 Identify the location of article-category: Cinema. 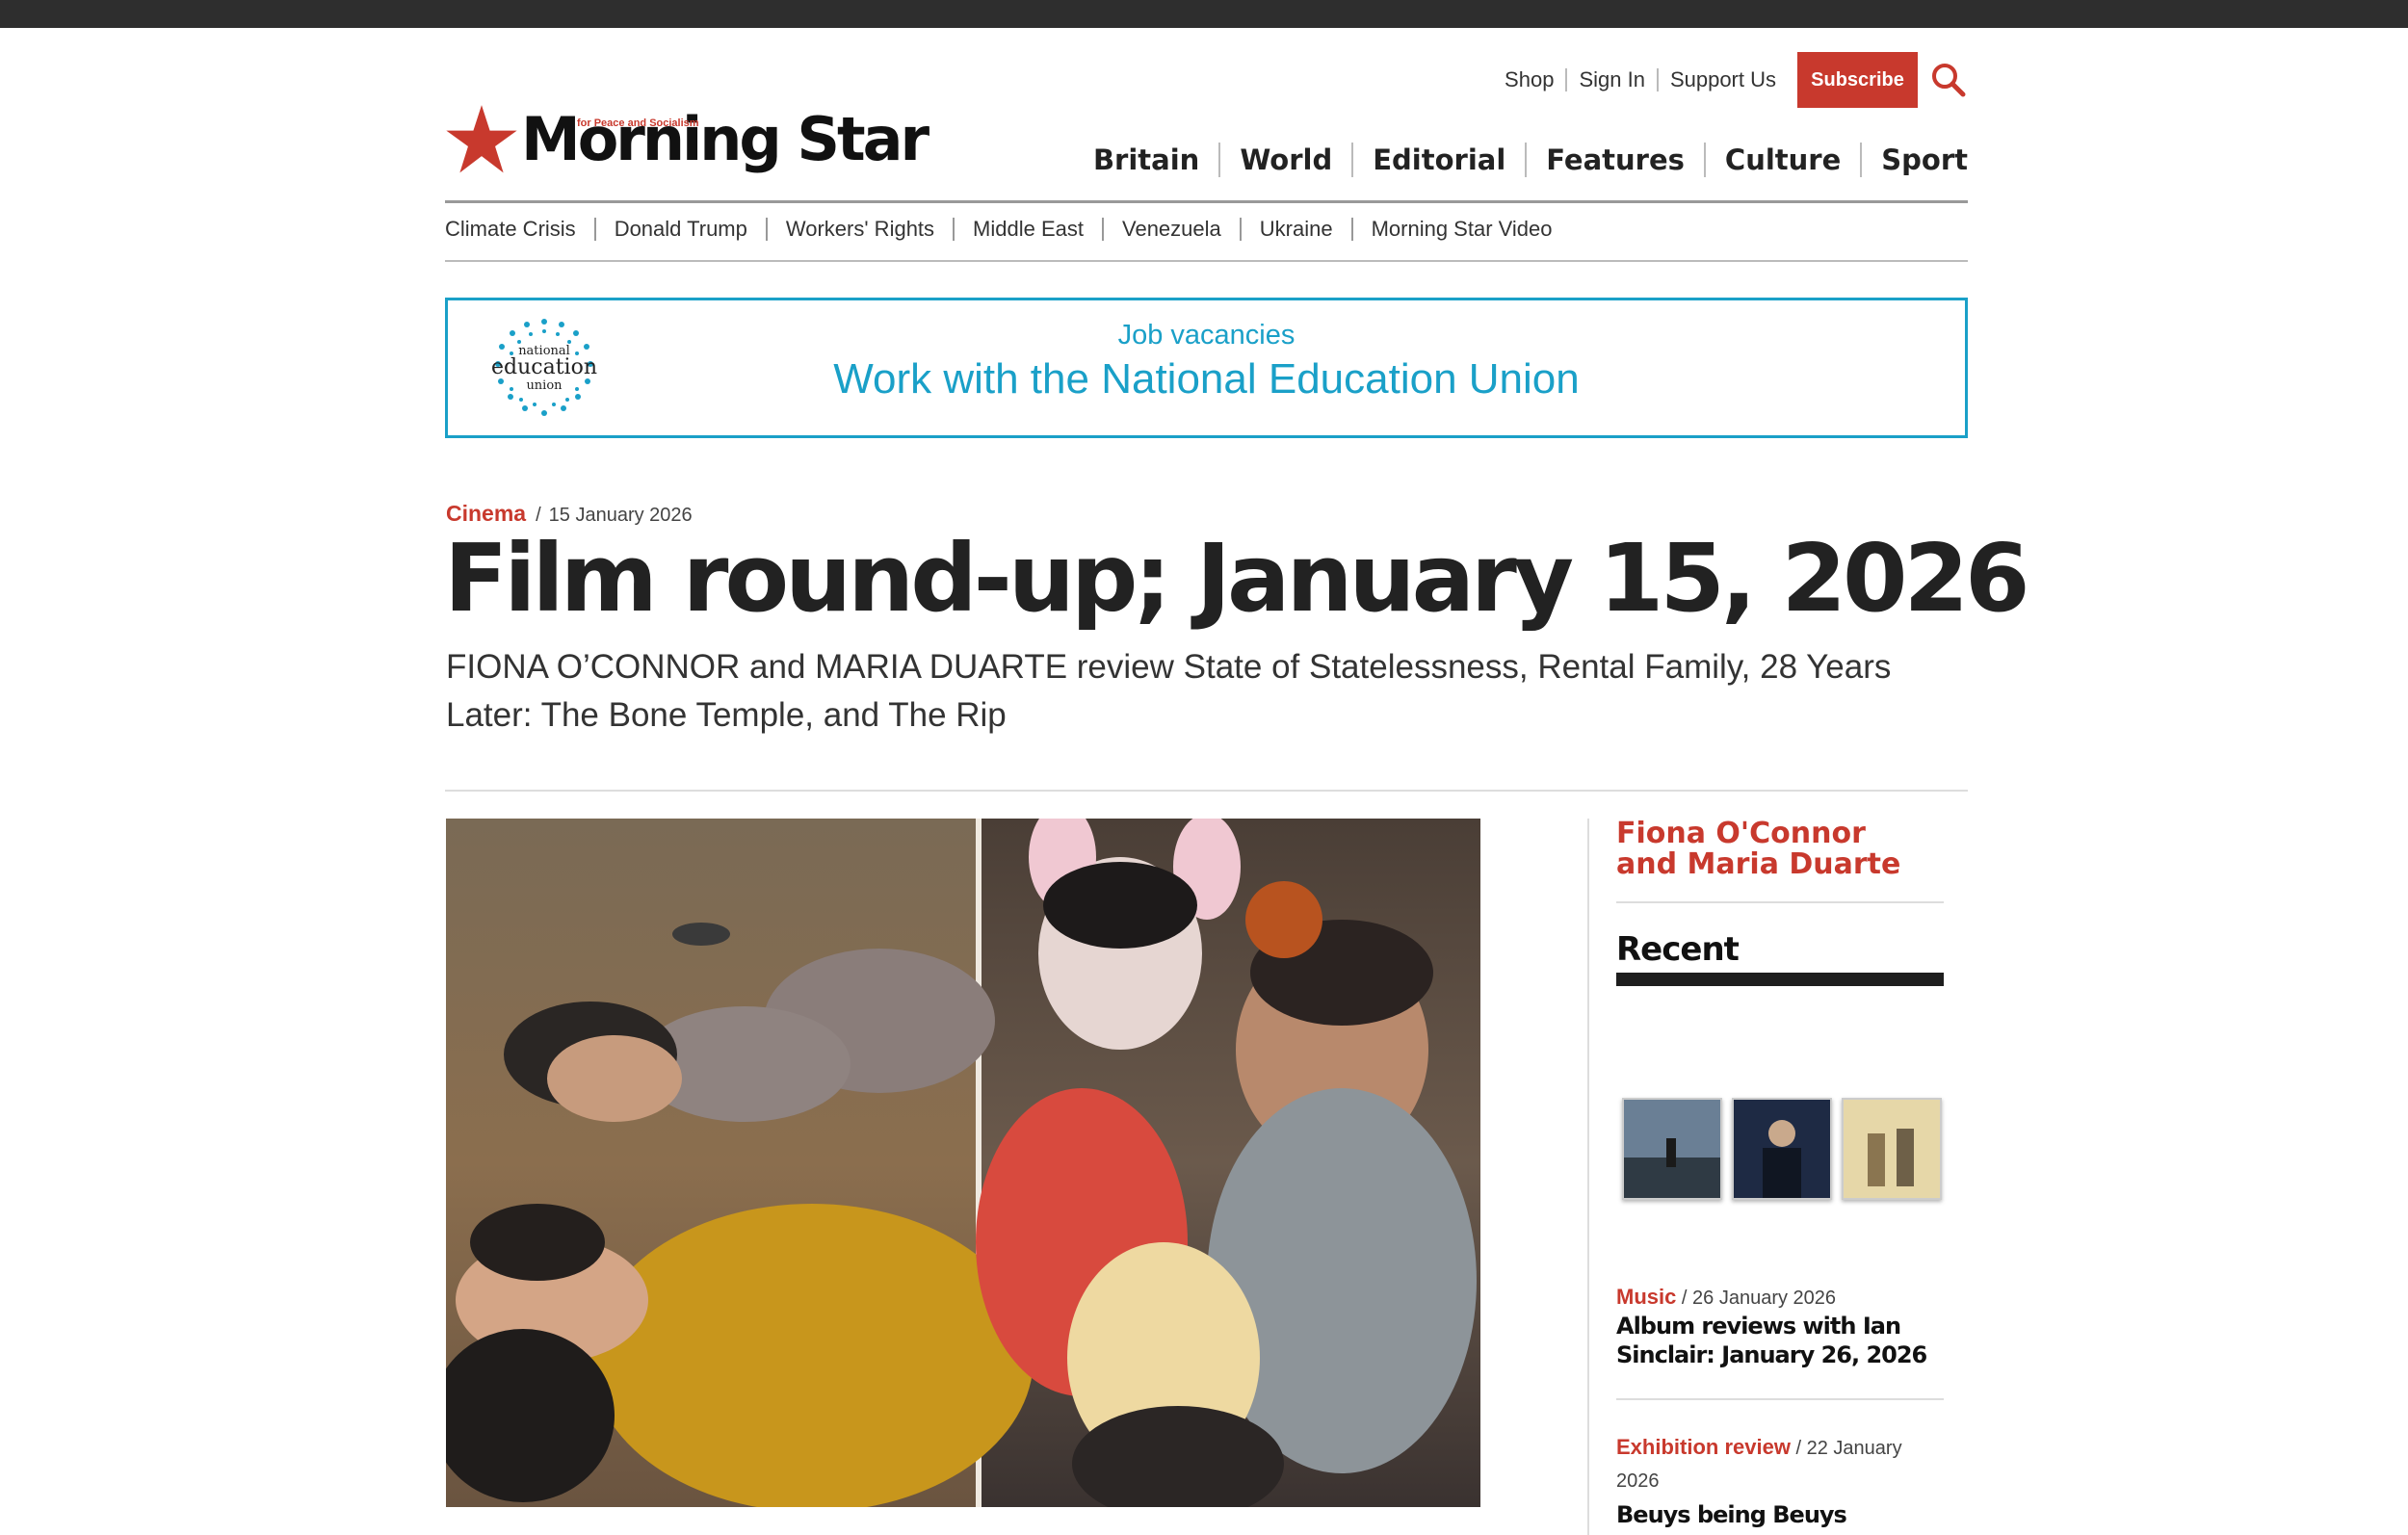
(486, 514).